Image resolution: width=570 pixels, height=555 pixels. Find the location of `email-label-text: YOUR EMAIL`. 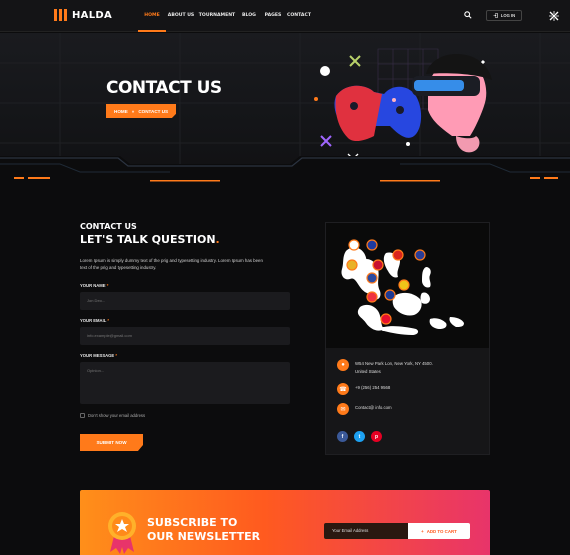

email-label-text: YOUR EMAIL is located at coordinates (93, 320).